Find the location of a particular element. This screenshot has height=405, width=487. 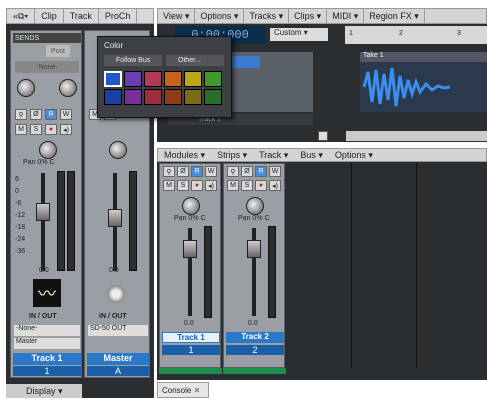

c2-read-button: R is located at coordinates (261, 171).